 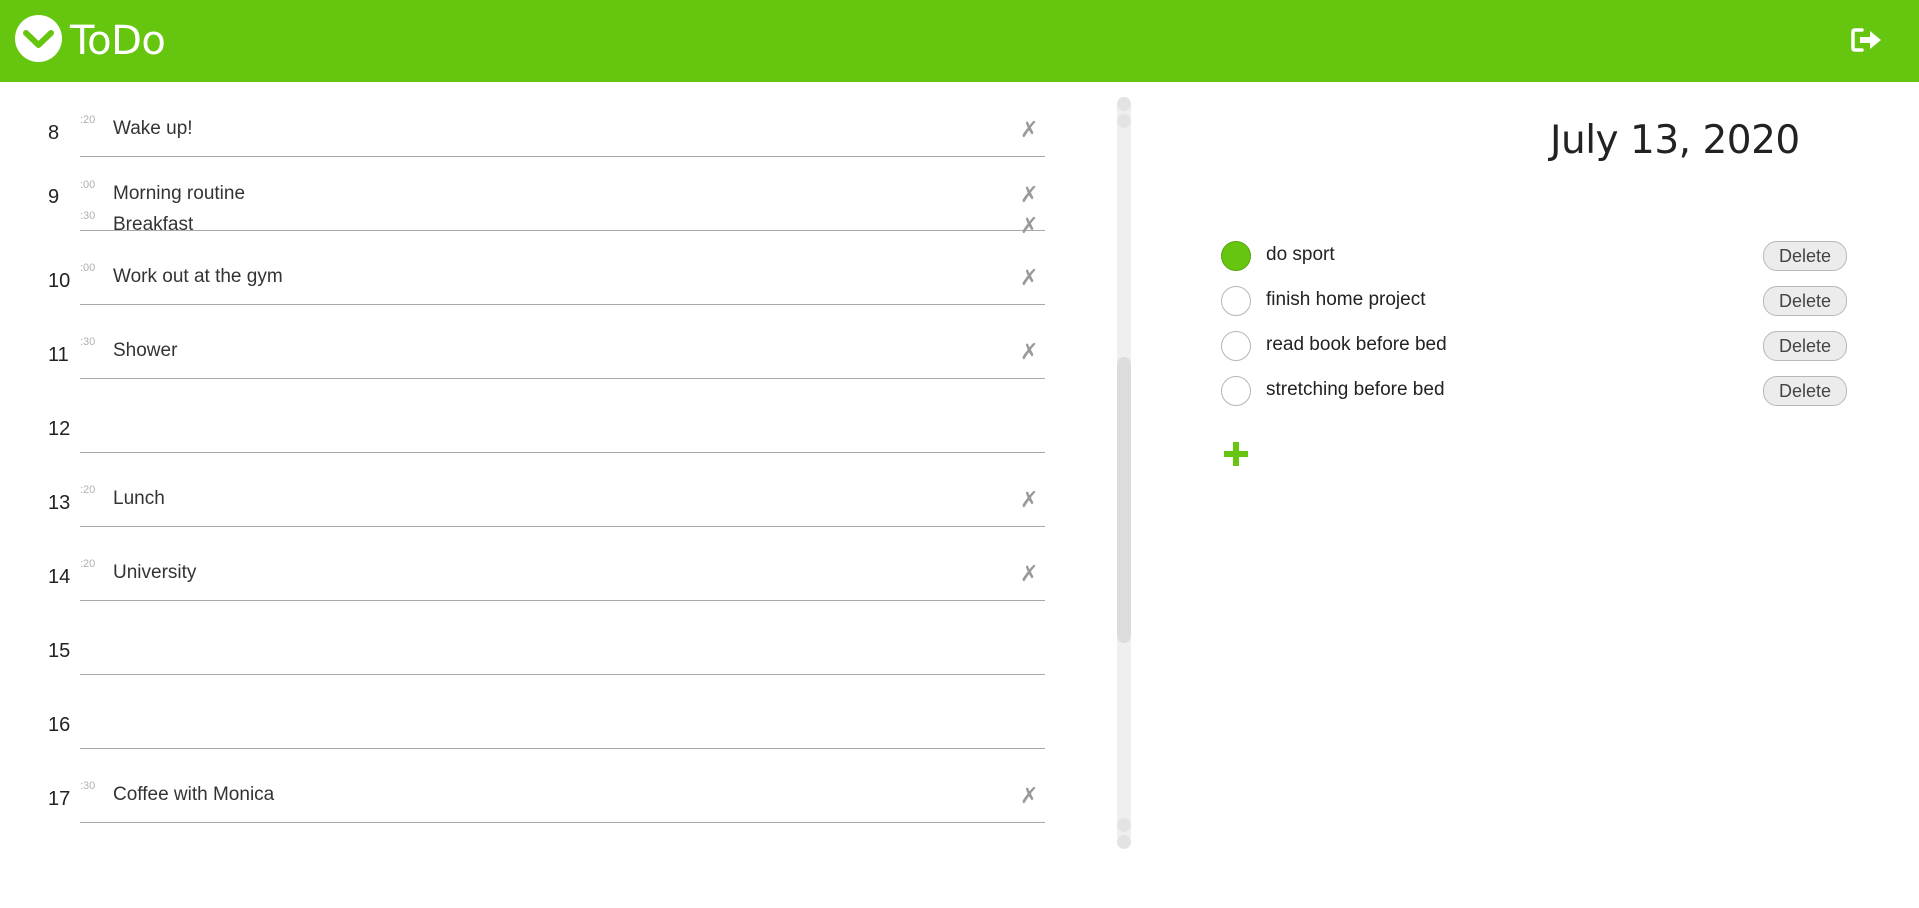 What do you see at coordinates (59, 503) in the screenshot?
I see `hour-label: 13` at bounding box center [59, 503].